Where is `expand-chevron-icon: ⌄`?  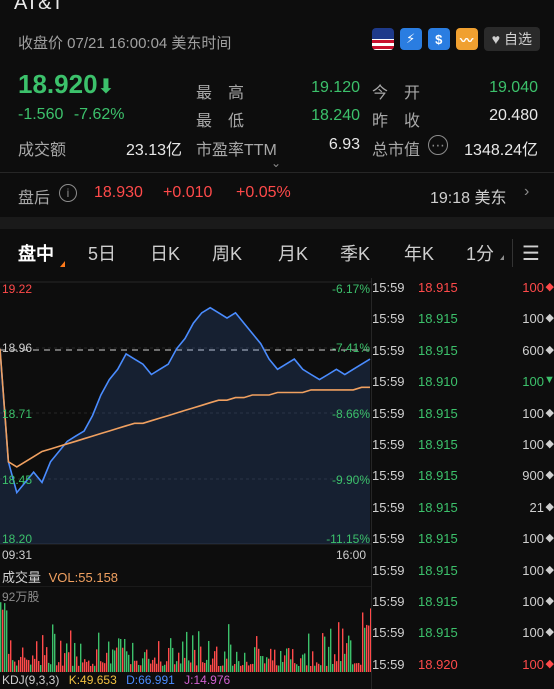 expand-chevron-icon: ⌄ is located at coordinates (276, 163).